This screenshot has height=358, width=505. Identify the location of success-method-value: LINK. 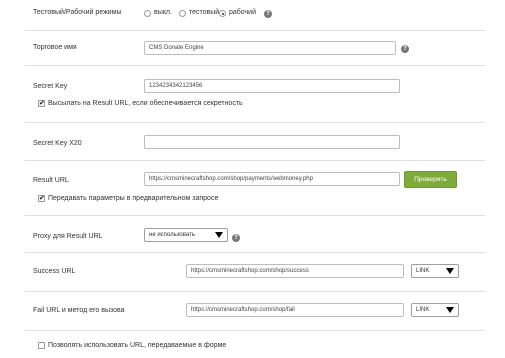
(423, 271).